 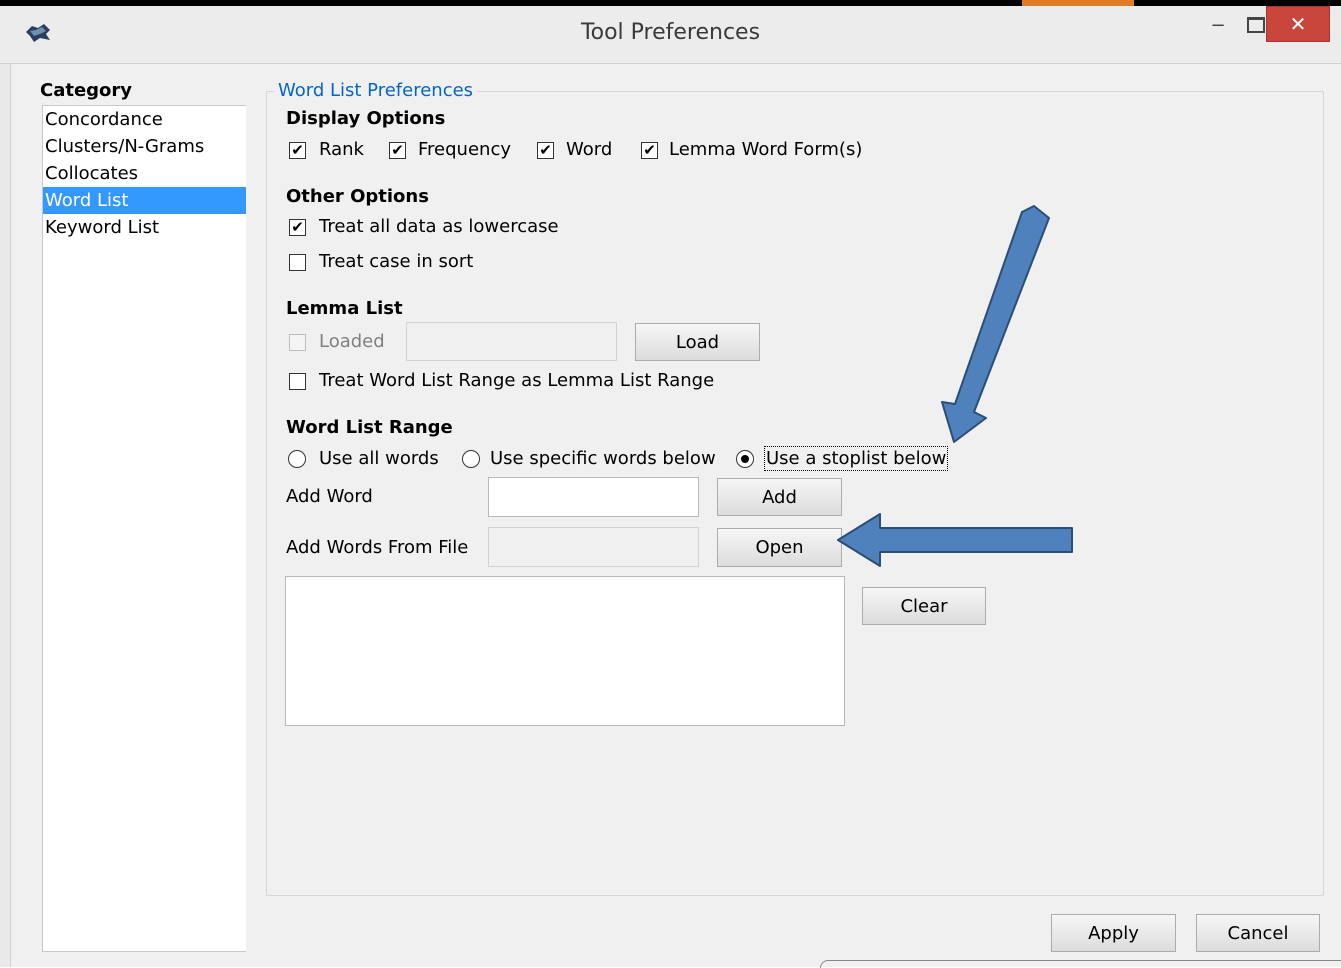 What do you see at coordinates (376, 90) in the screenshot?
I see `group-title: Word List Preferences` at bounding box center [376, 90].